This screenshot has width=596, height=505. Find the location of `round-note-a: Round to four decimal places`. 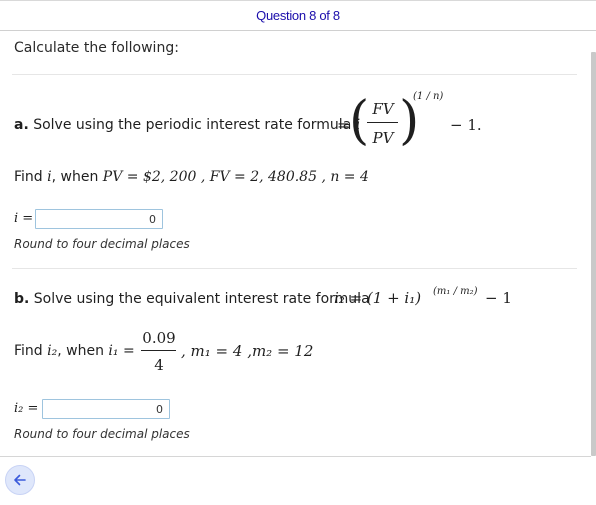

round-note-a: Round to four decimal places is located at coordinates (102, 244).